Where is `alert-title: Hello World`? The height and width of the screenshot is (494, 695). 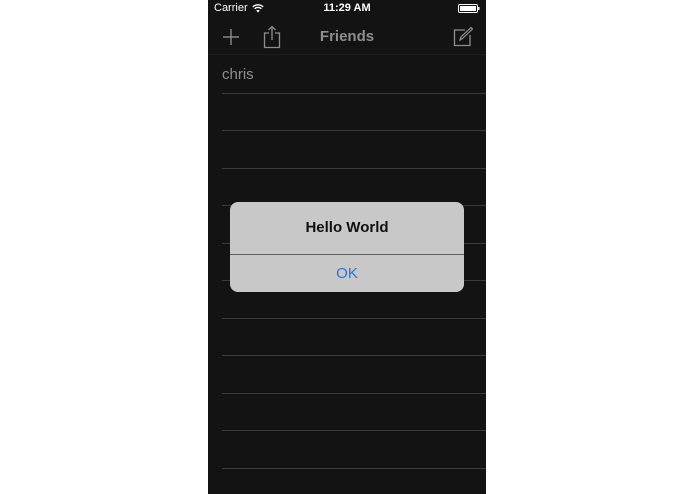 alert-title: Hello World is located at coordinates (347, 227).